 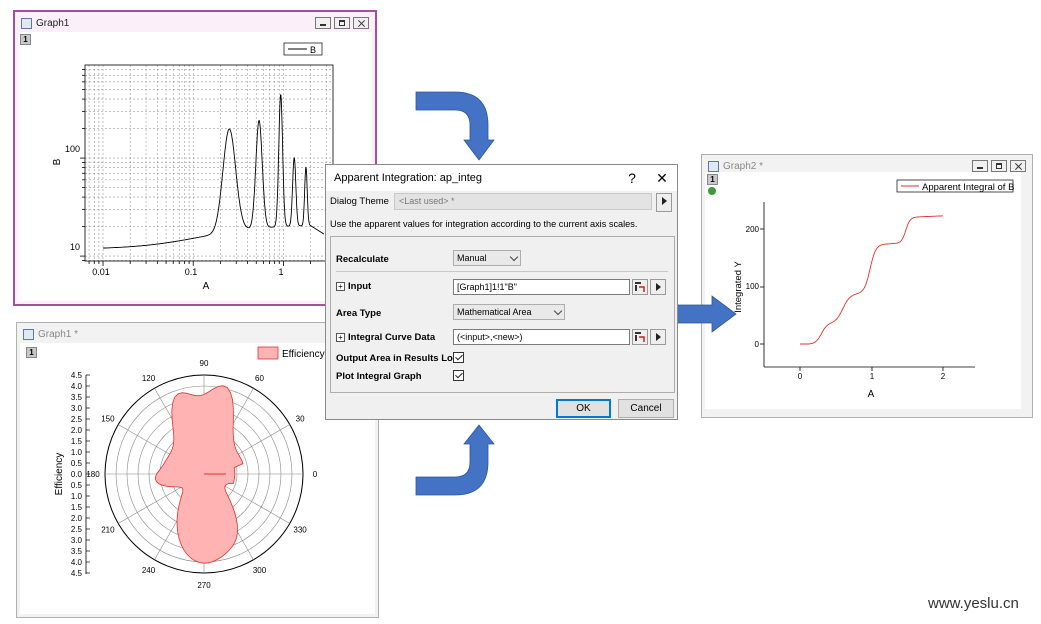 I want to click on expand-input-icon: +, so click(x=340, y=286).